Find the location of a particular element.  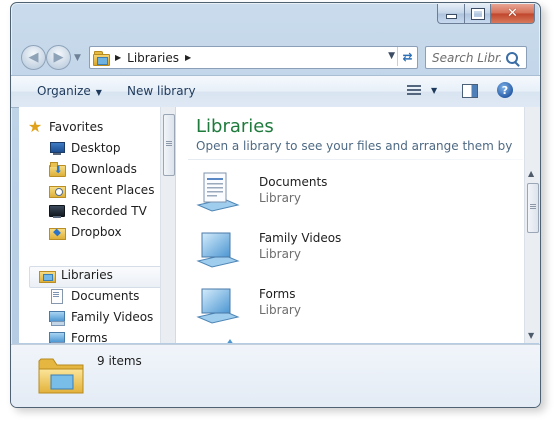

tree-item-label: Dropbox is located at coordinates (96, 232).